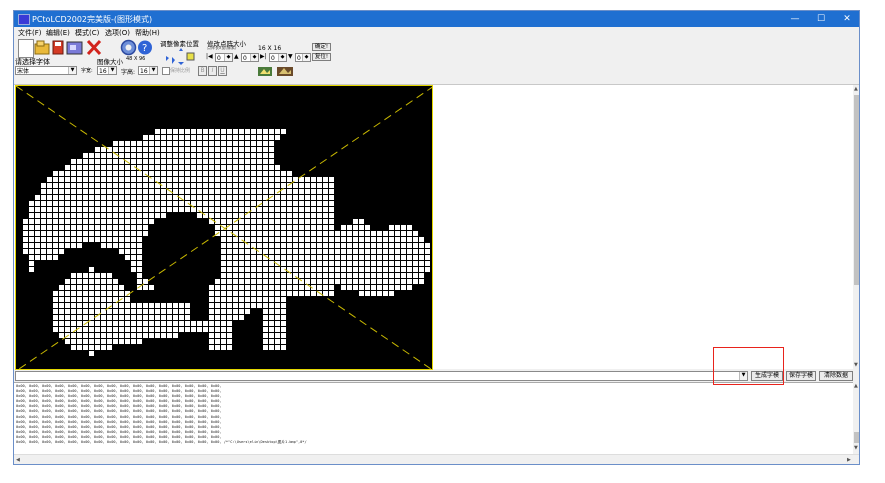  What do you see at coordinates (166, 71) in the screenshot?
I see `keep-ratio-checkbox` at bounding box center [166, 71].